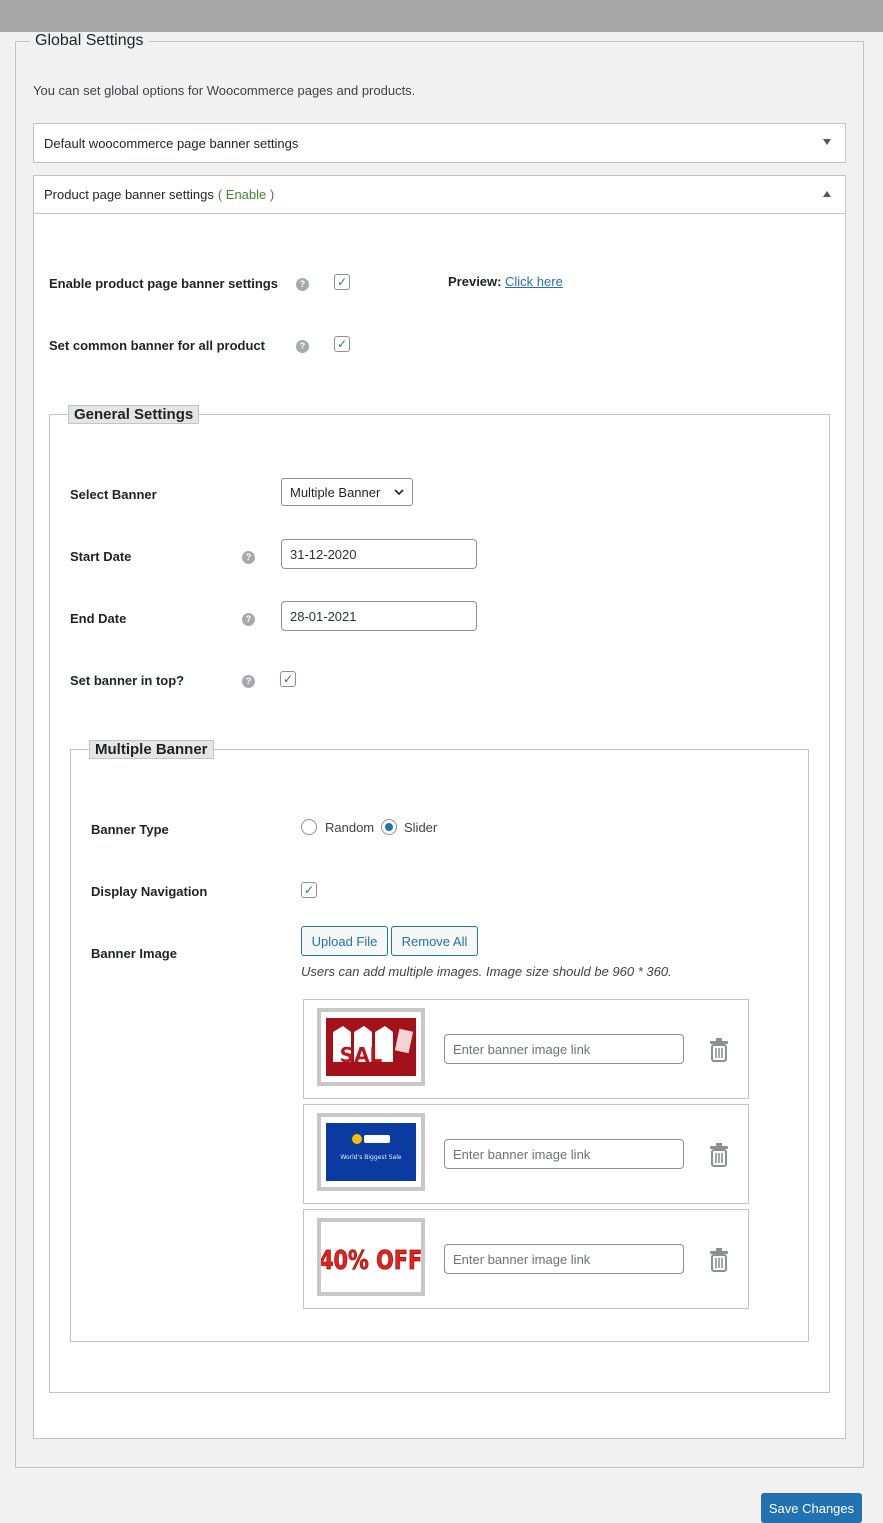  I want to click on display-navigation-checkbox: ✓, so click(309, 890).